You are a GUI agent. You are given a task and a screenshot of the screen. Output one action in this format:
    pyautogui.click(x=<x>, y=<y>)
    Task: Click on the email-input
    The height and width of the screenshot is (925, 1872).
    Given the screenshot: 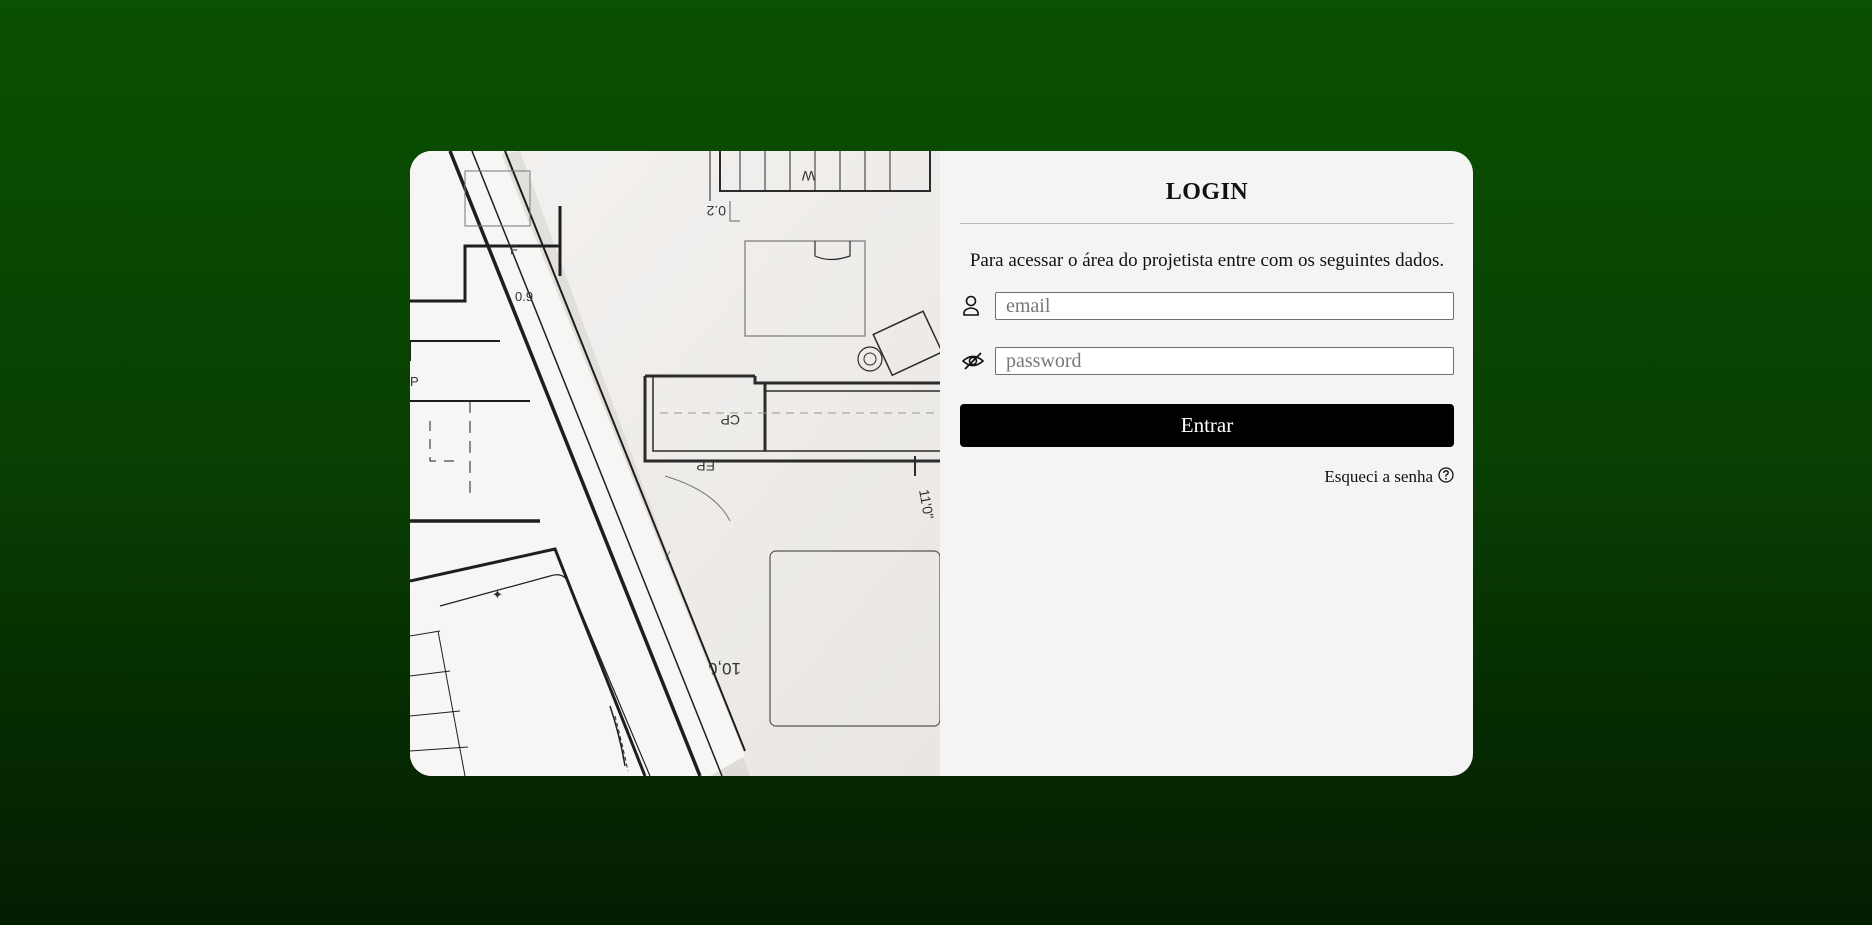 What is the action you would take?
    pyautogui.click(x=1224, y=306)
    